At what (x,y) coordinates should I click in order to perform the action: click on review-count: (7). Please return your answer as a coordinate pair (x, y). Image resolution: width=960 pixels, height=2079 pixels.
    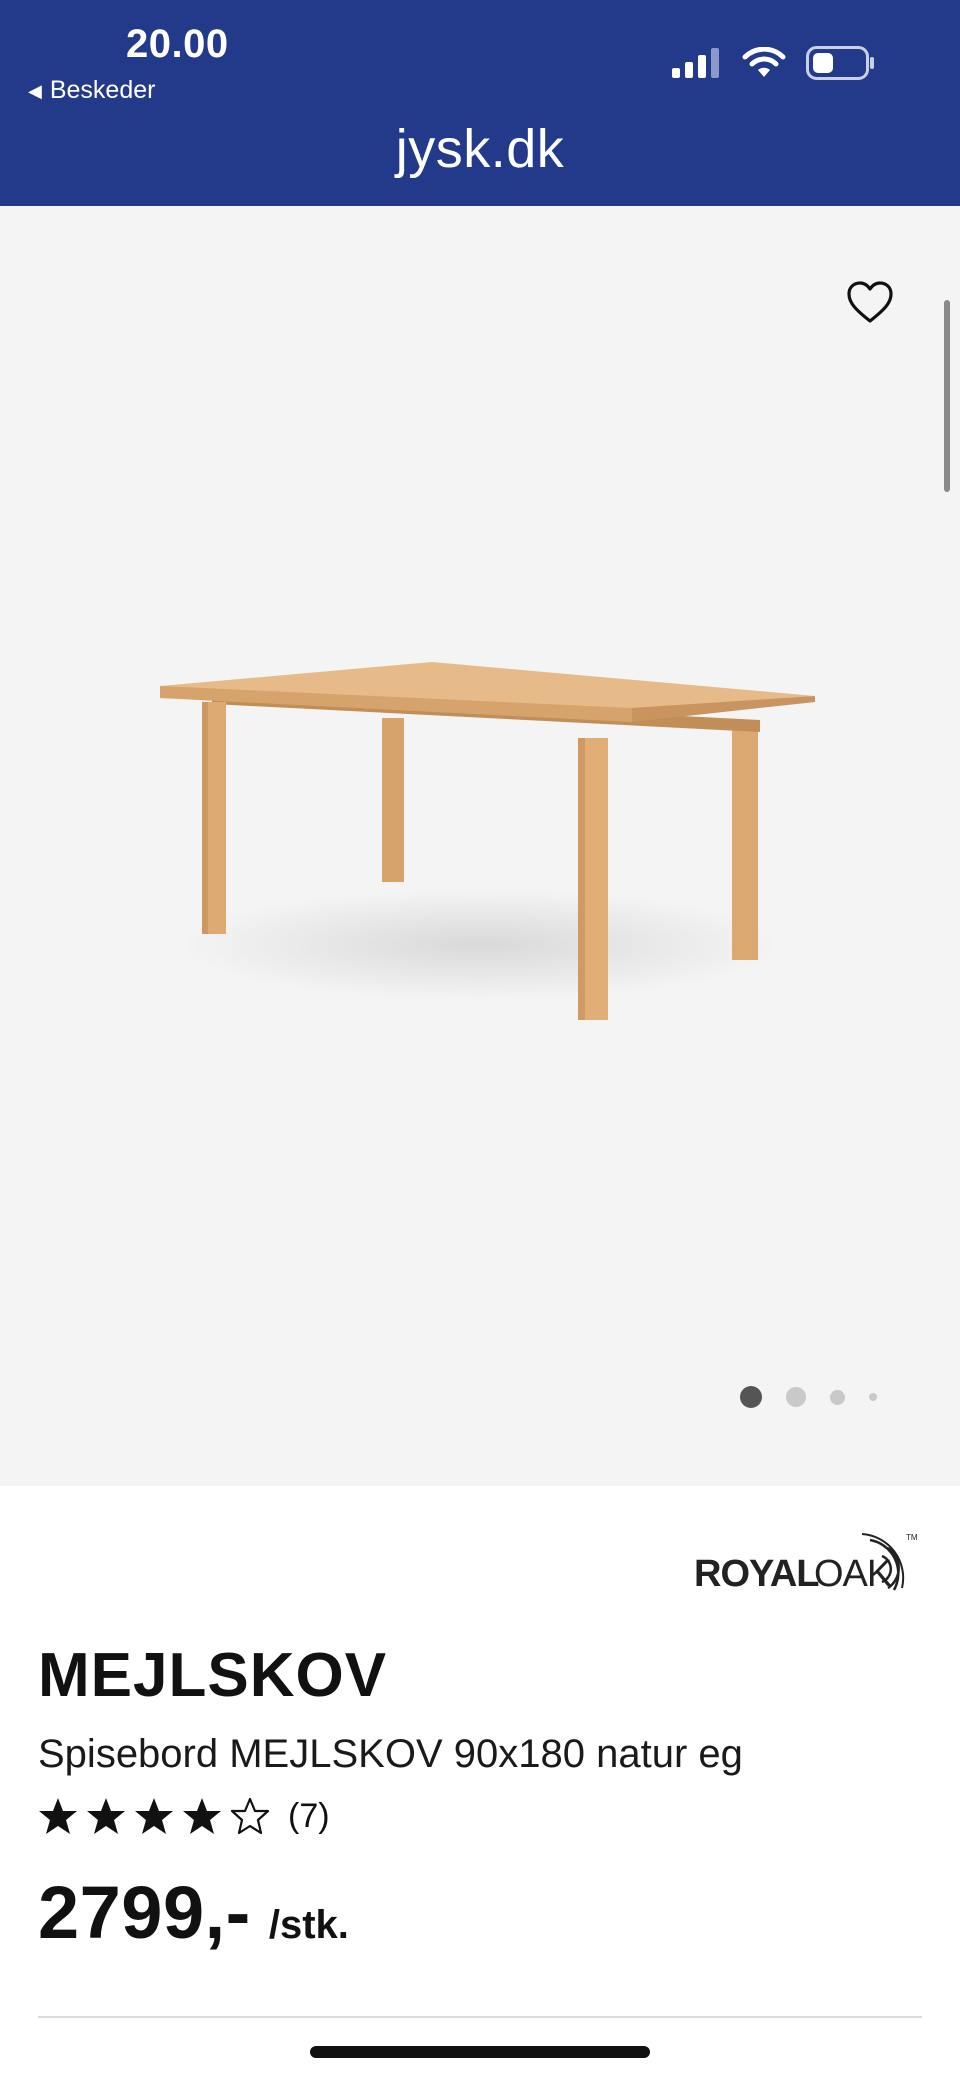
    Looking at the image, I should click on (309, 1816).